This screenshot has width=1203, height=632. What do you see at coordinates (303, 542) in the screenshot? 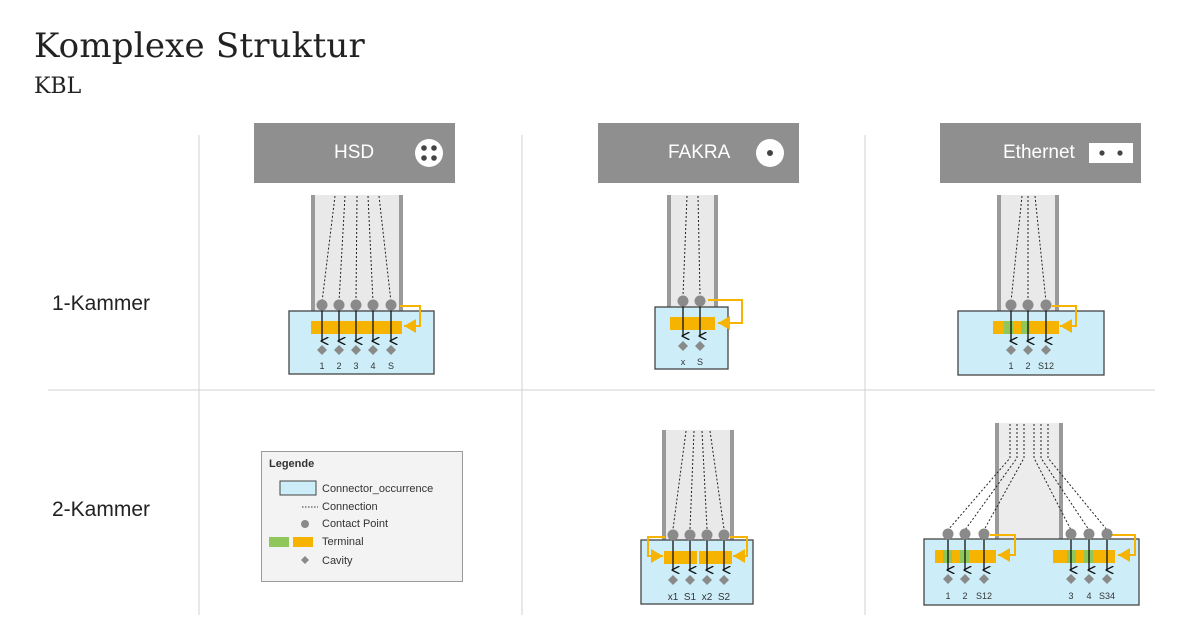
I see `legend-terminal-orange-symbol` at bounding box center [303, 542].